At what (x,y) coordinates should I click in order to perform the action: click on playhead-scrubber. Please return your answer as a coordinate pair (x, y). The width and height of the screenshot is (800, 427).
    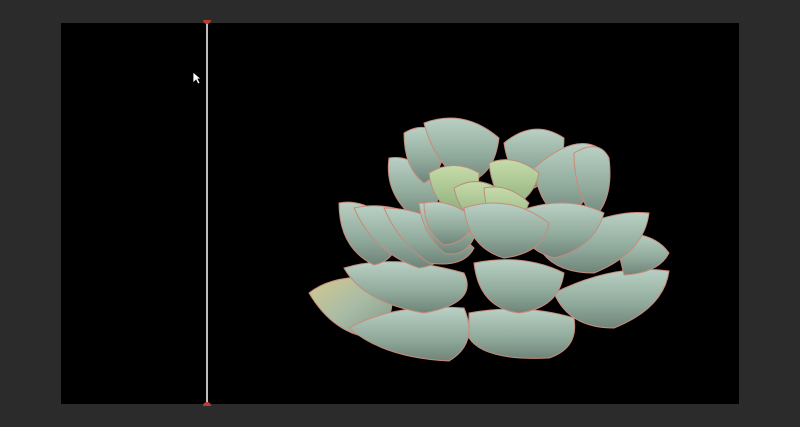
    Looking at the image, I should click on (207, 213).